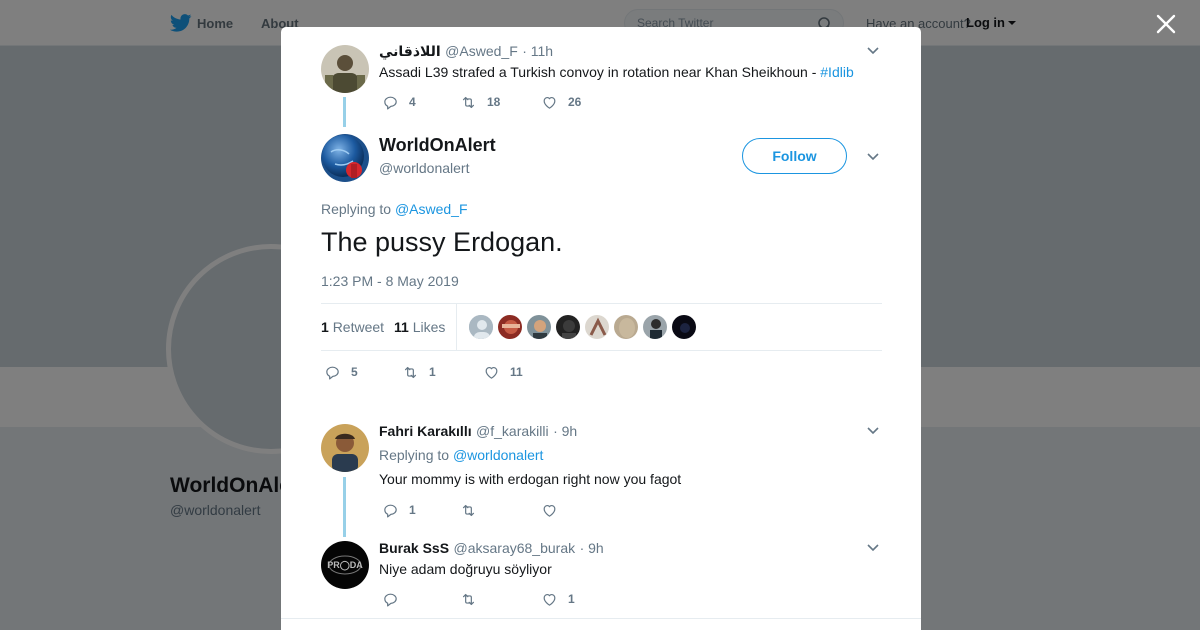 The height and width of the screenshot is (630, 1200). I want to click on like-button, so click(554, 510).